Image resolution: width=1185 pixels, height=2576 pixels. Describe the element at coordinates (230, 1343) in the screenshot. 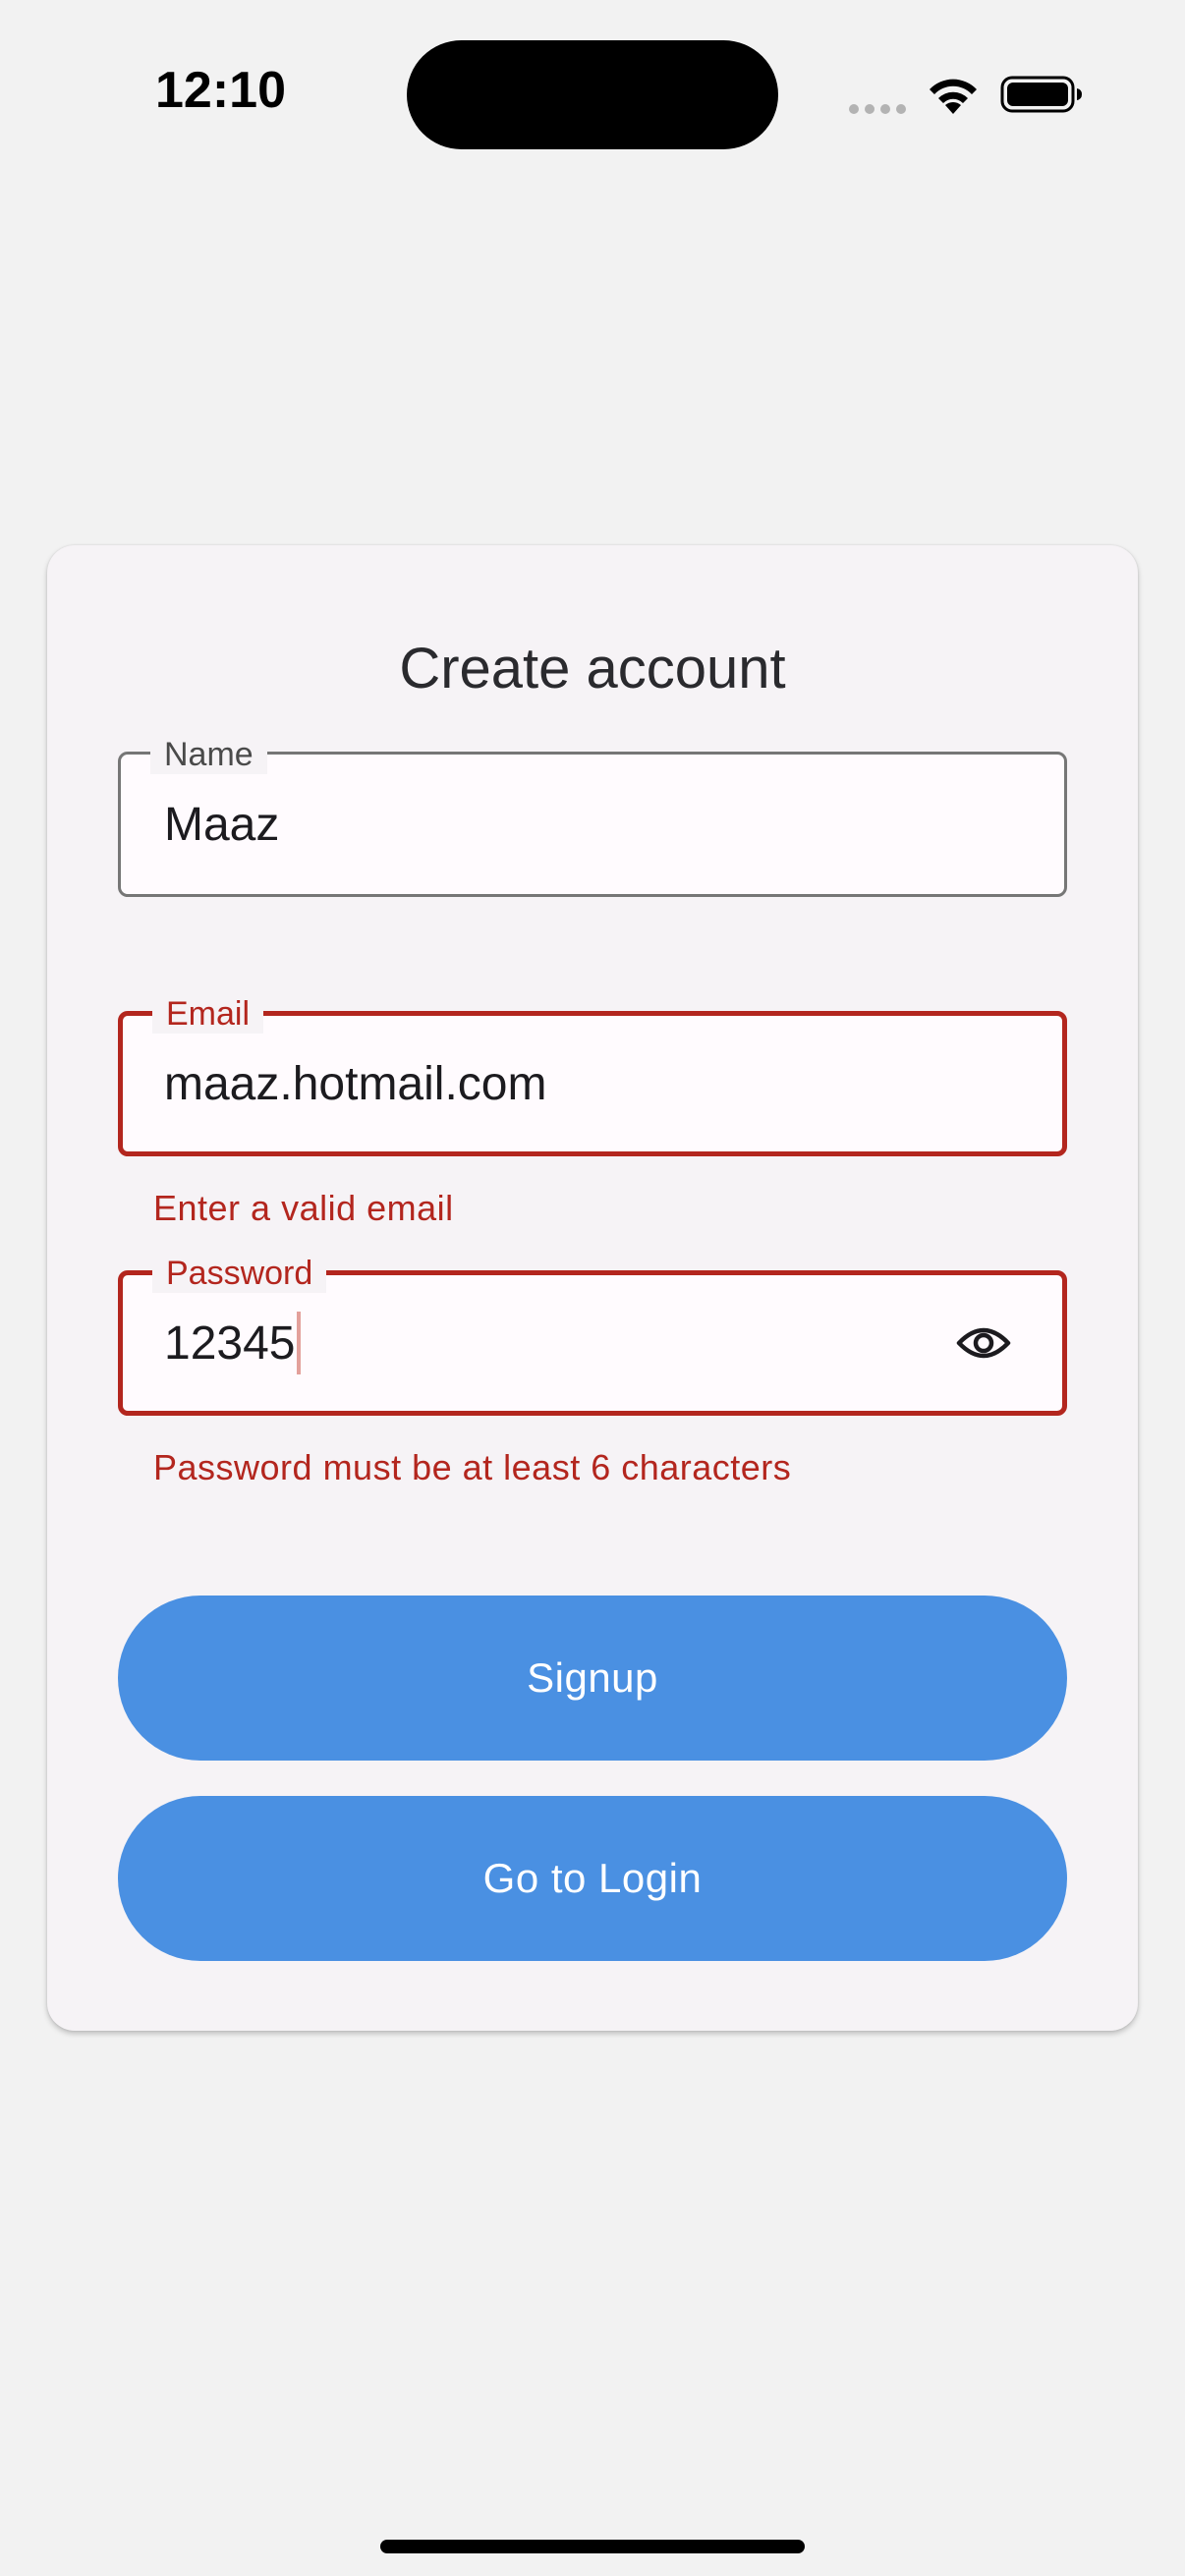

I see `password-field-value: 12345` at that location.